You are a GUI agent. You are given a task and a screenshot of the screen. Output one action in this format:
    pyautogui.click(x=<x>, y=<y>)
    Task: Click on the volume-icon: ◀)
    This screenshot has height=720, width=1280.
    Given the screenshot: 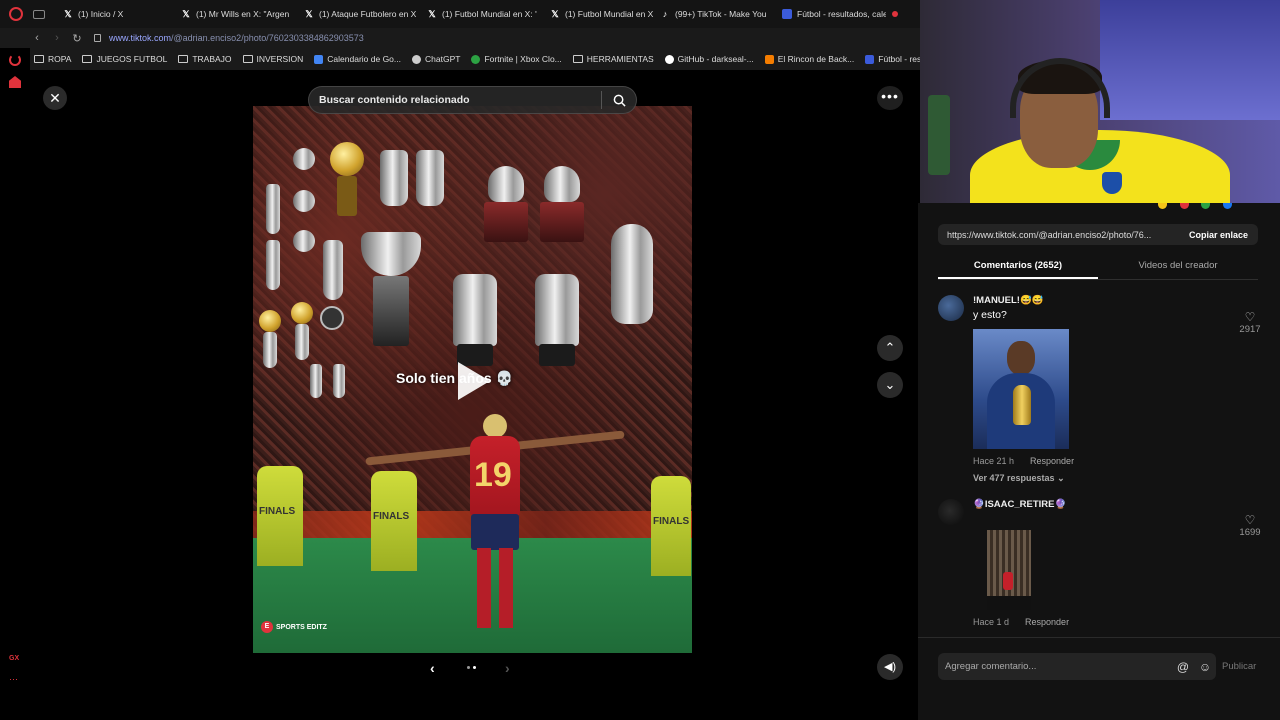 What is the action you would take?
    pyautogui.click(x=890, y=667)
    